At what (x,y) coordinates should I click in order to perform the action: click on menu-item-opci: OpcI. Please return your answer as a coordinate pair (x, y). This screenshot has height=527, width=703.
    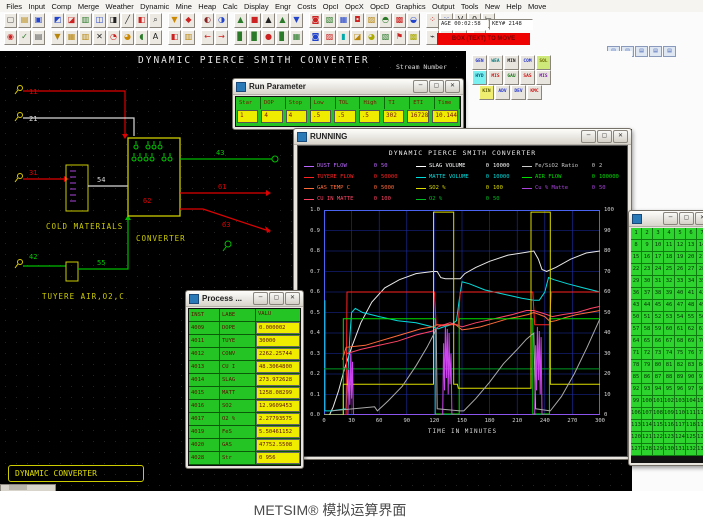
    Looking at the image, I should click on (331, 6).